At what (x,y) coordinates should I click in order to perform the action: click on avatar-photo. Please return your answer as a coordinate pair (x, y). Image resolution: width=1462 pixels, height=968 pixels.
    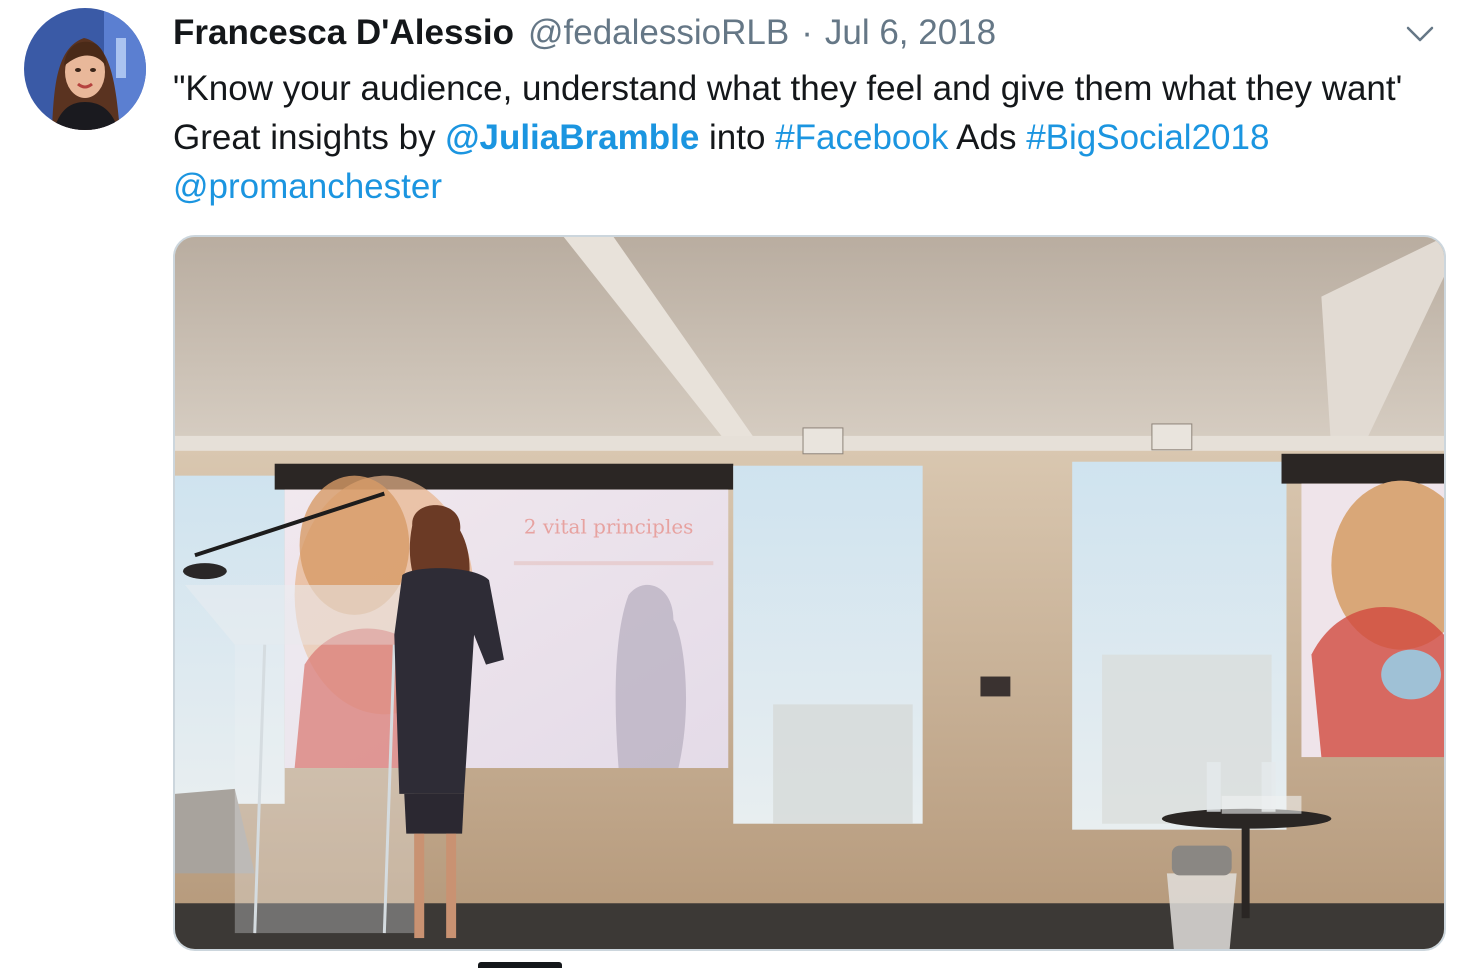
    Looking at the image, I should click on (85, 69).